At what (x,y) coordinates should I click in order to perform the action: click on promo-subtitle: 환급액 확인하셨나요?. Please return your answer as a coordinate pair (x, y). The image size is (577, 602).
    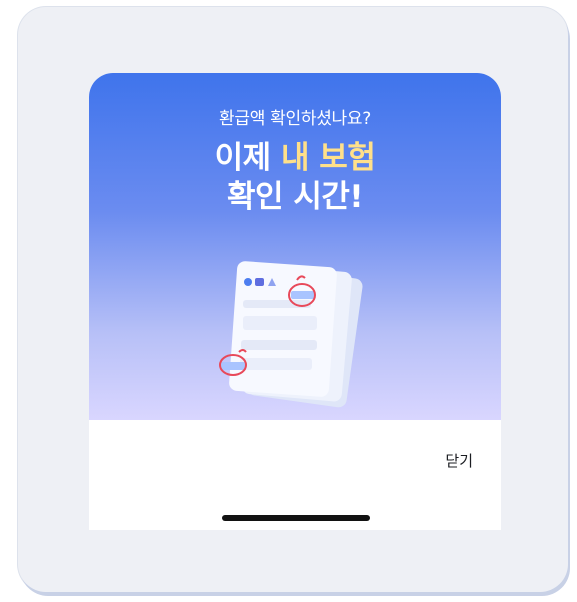
    Looking at the image, I should click on (295, 119).